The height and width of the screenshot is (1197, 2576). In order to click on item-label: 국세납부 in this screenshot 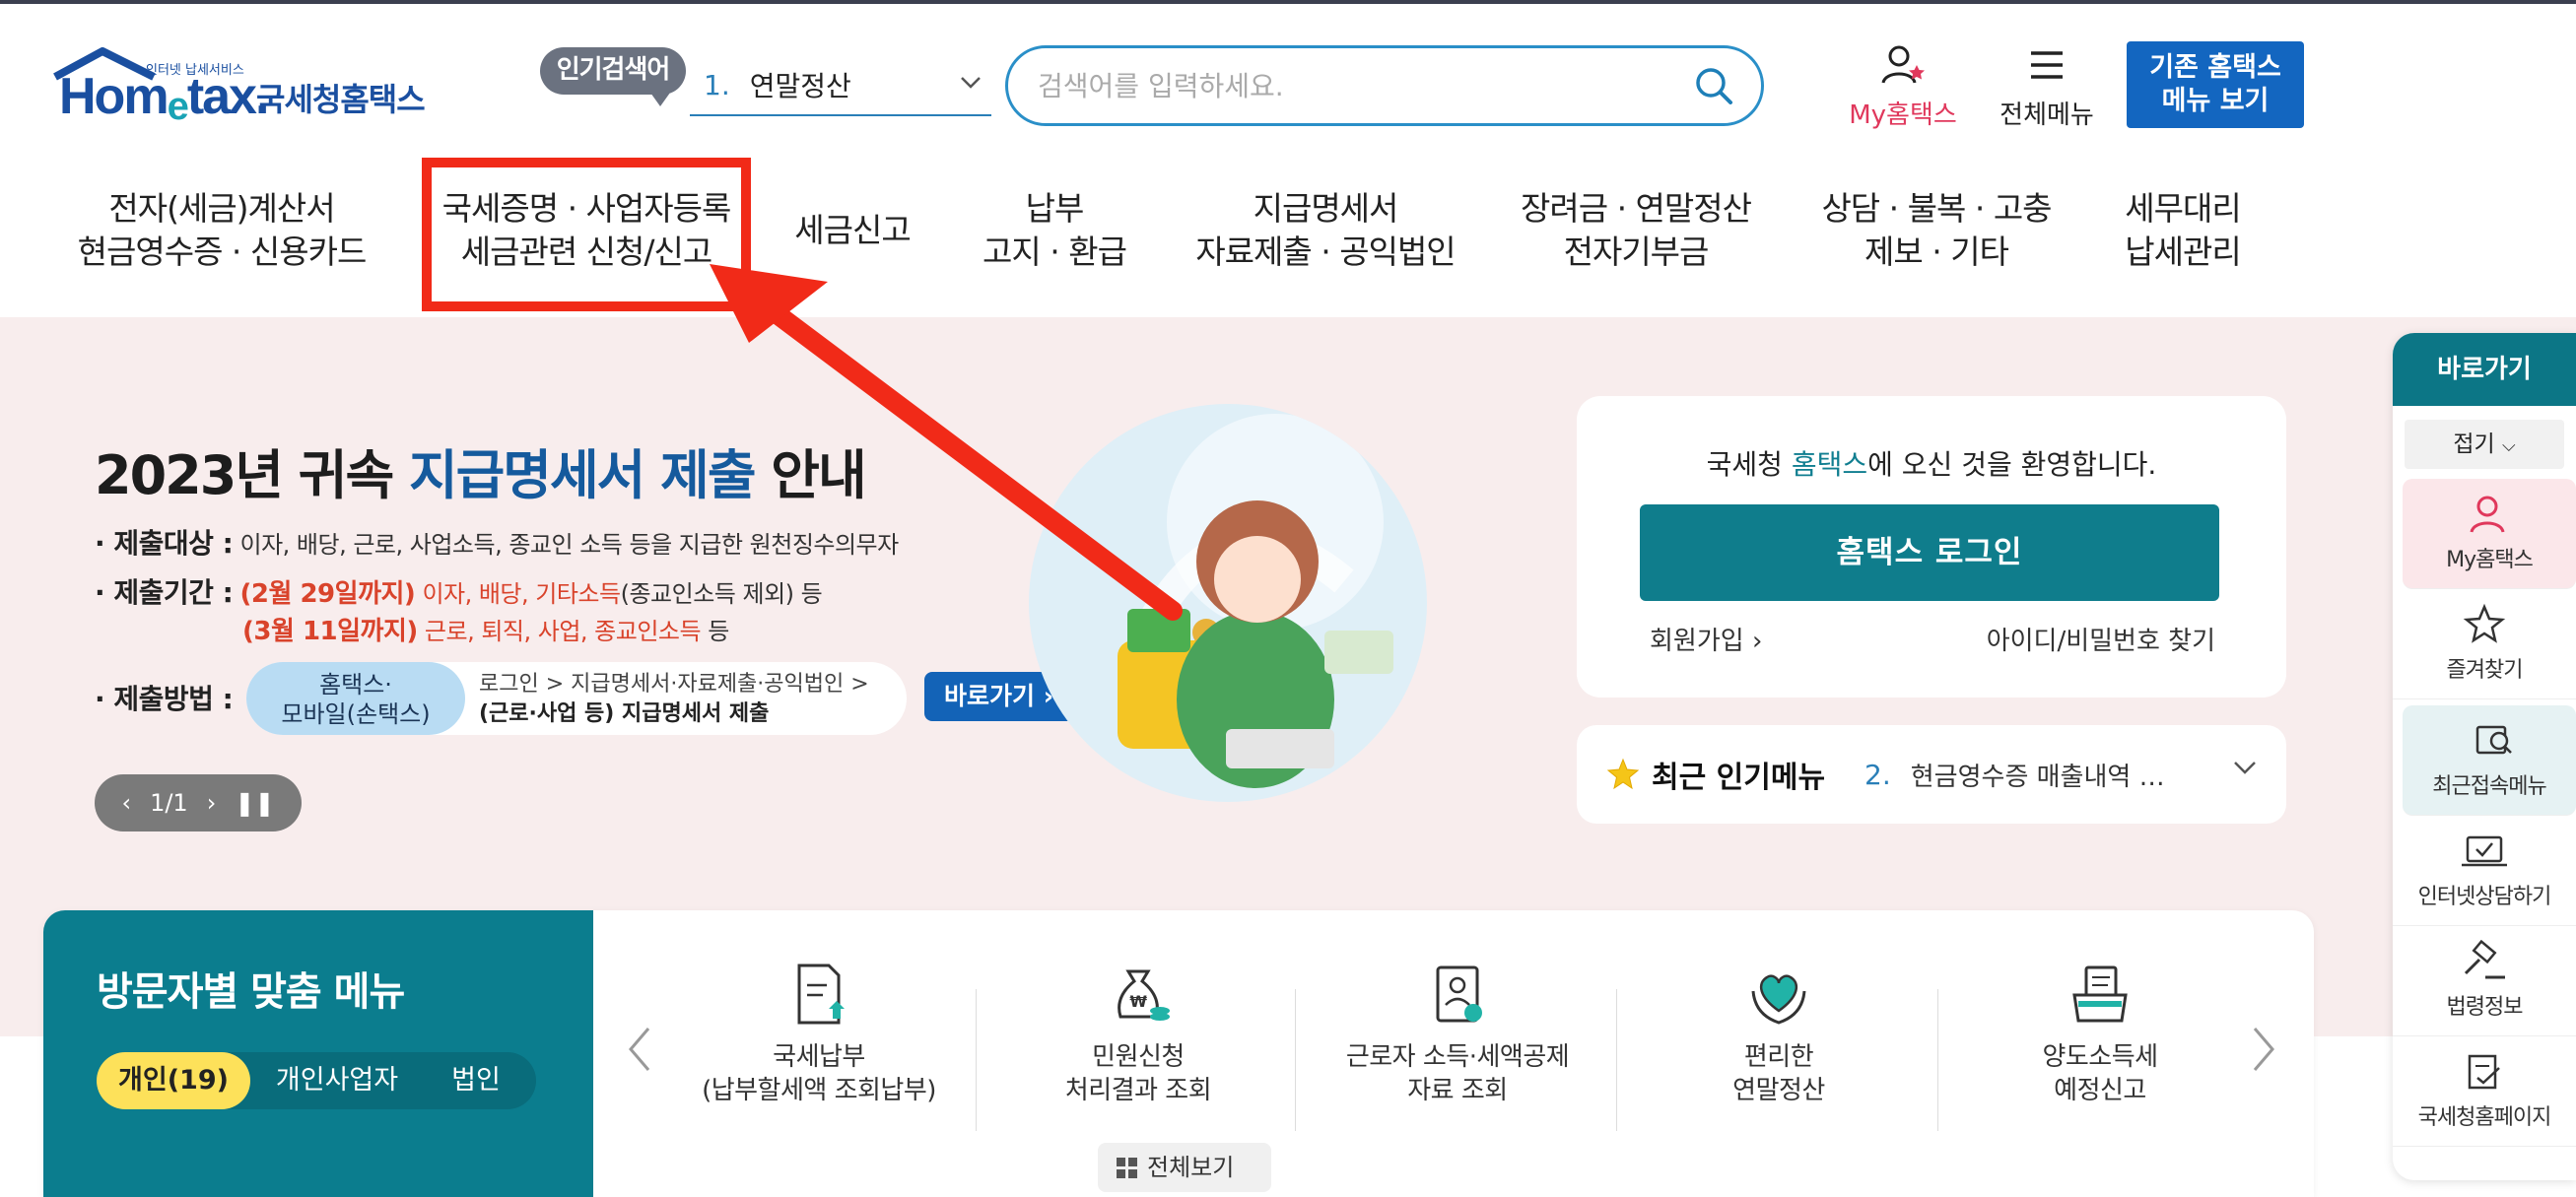, I will do `click(819, 1057)`.